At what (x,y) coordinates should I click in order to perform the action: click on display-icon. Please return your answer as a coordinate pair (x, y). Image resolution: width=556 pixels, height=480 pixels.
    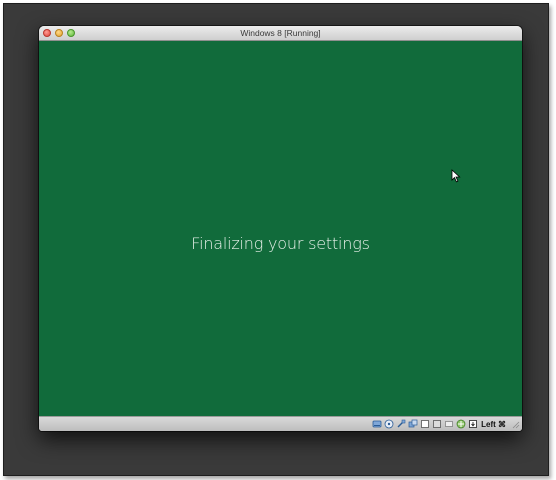
    Looking at the image, I should click on (436, 424).